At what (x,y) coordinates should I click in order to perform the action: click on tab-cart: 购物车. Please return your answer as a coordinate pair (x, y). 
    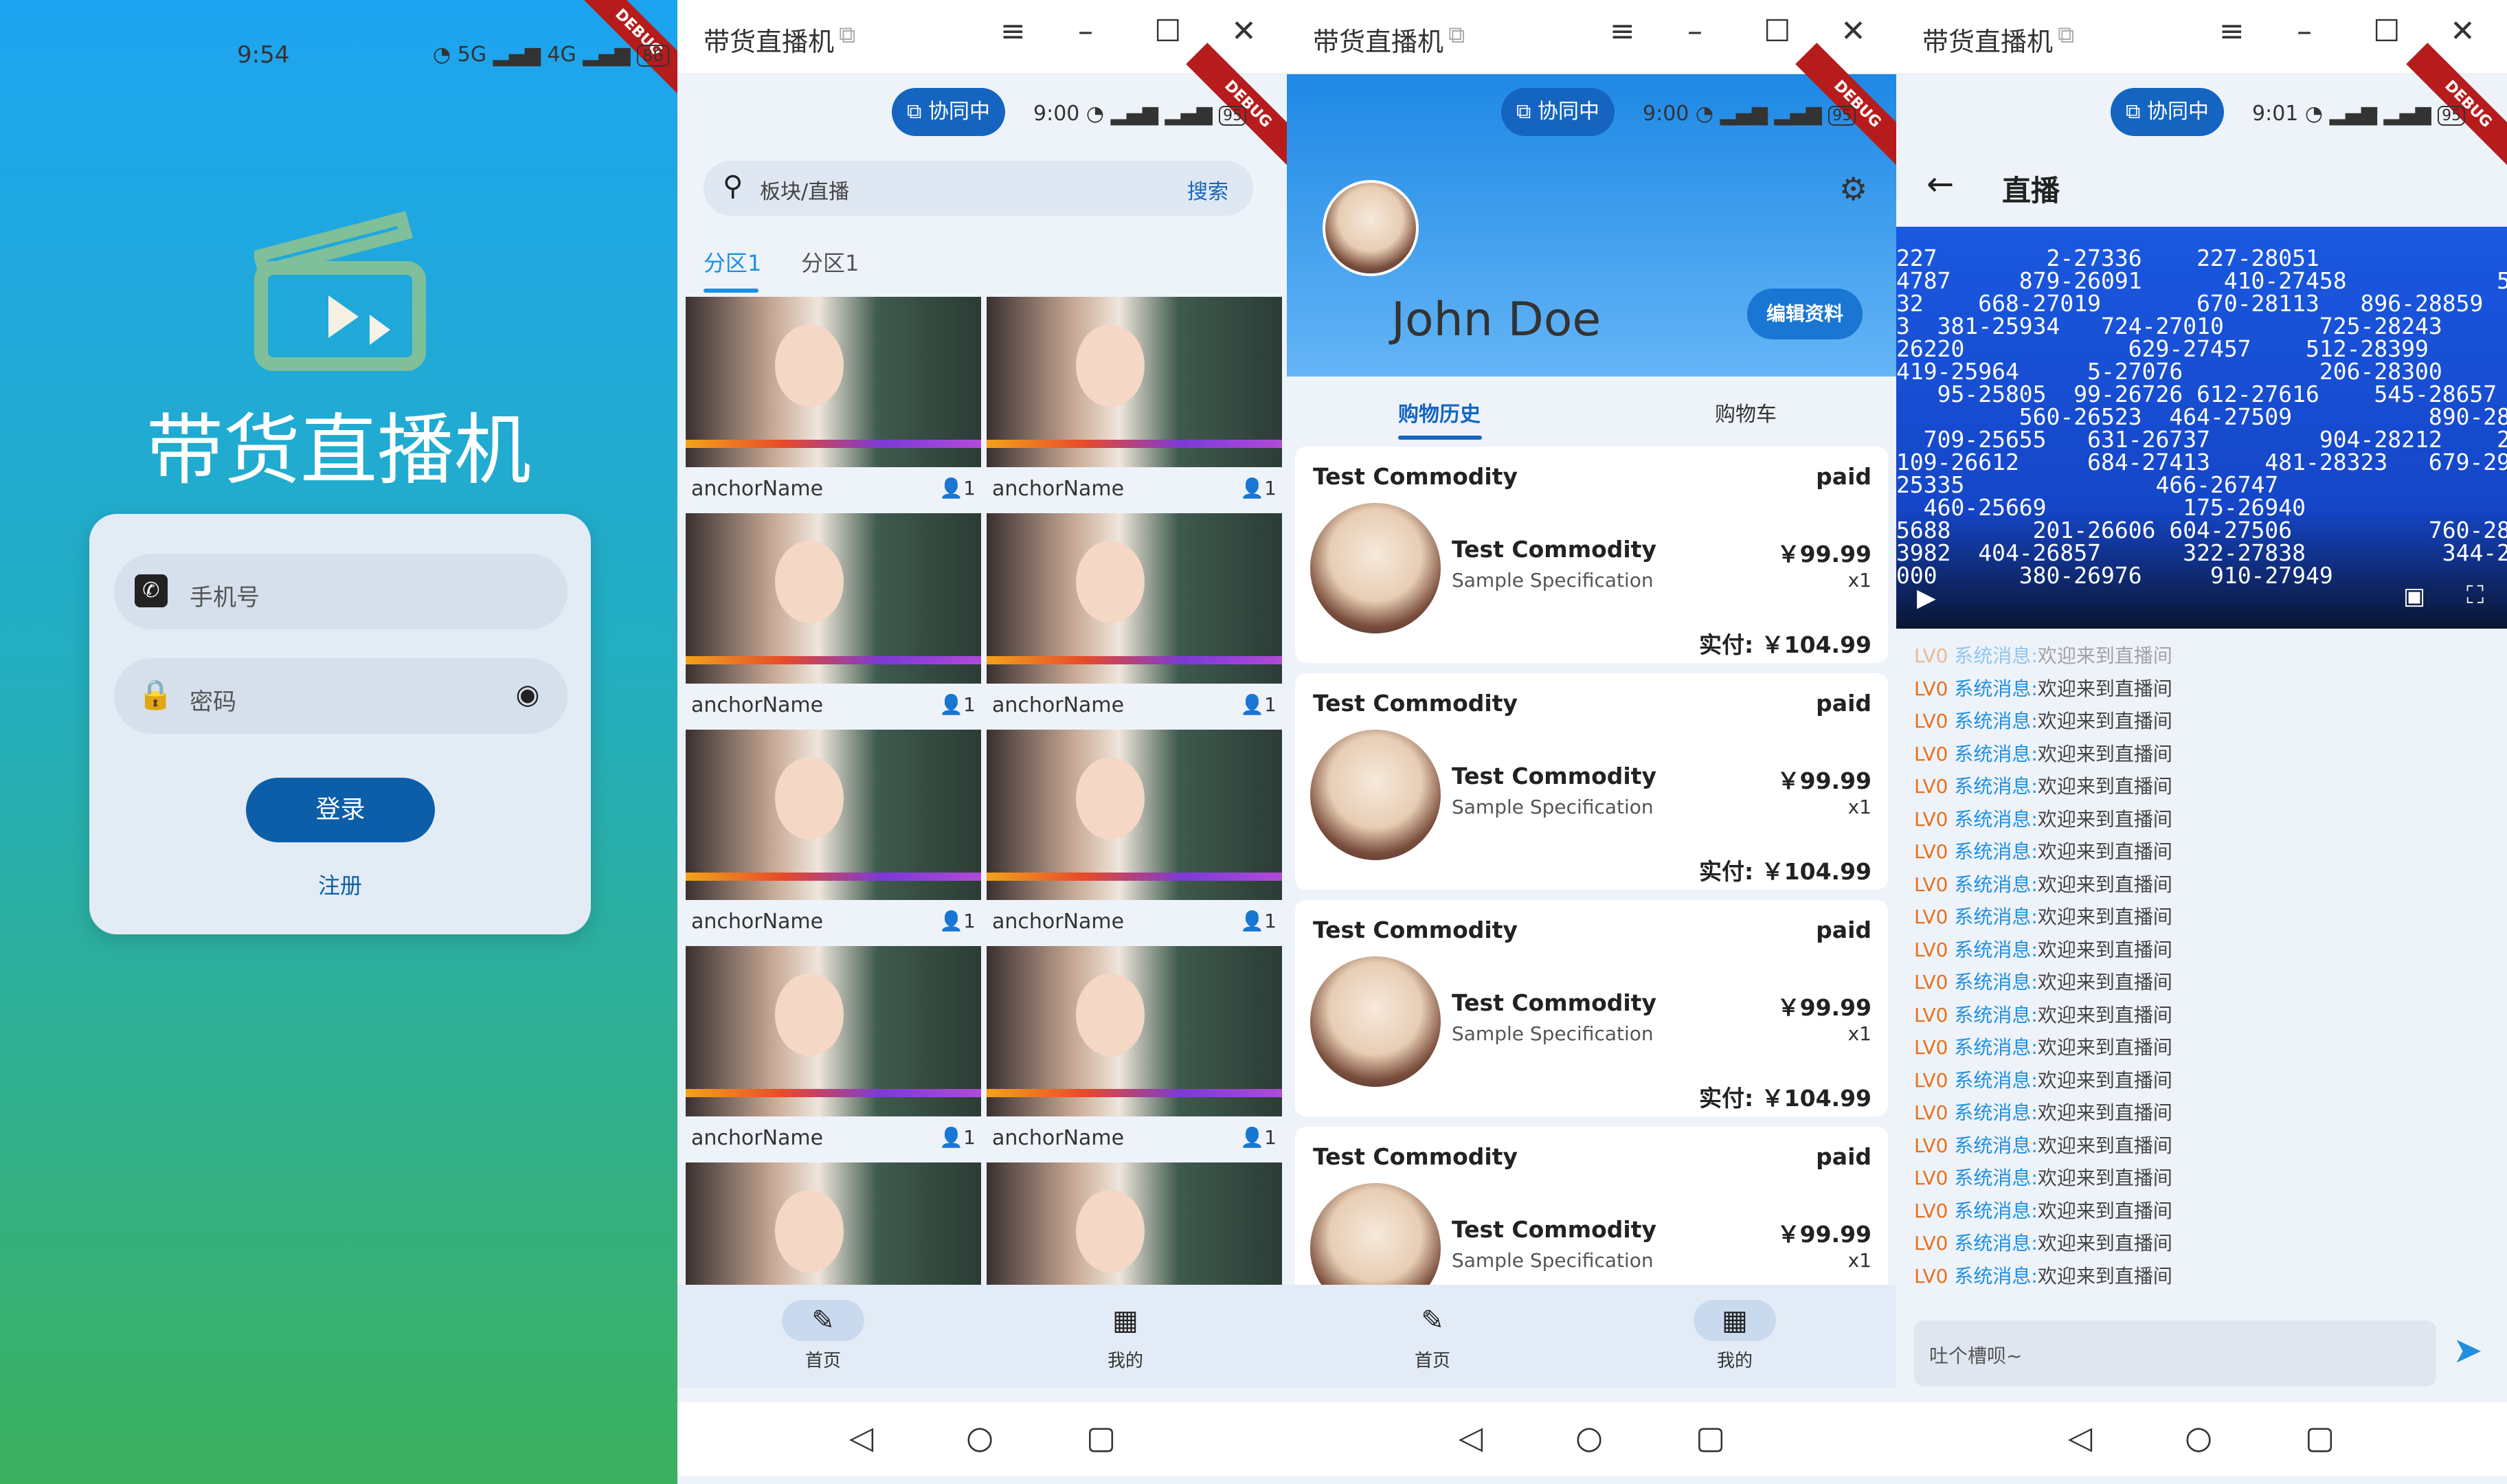
    Looking at the image, I should click on (1746, 412).